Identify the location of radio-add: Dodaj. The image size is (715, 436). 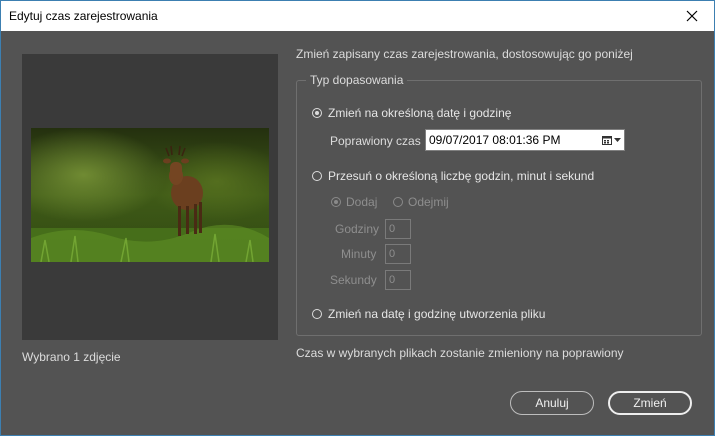
(354, 202).